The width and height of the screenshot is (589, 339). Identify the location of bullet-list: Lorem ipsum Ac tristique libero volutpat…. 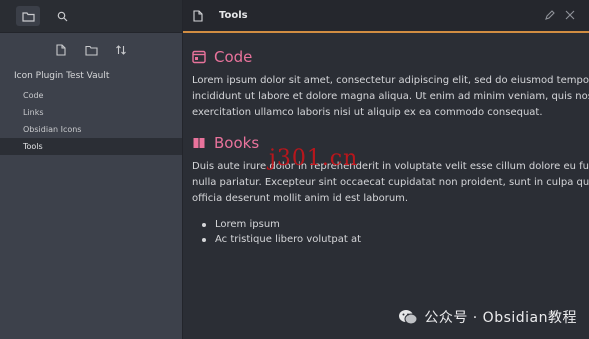
(390, 232).